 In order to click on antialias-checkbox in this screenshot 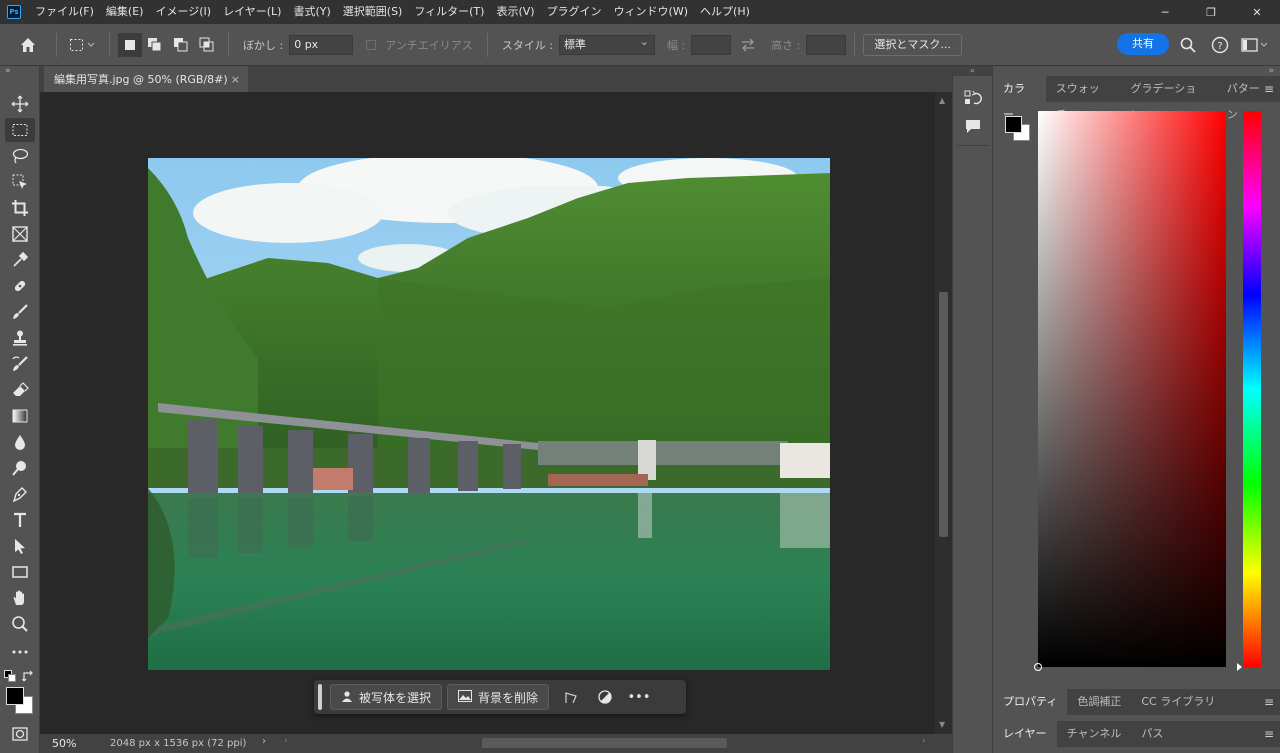, I will do `click(371, 45)`.